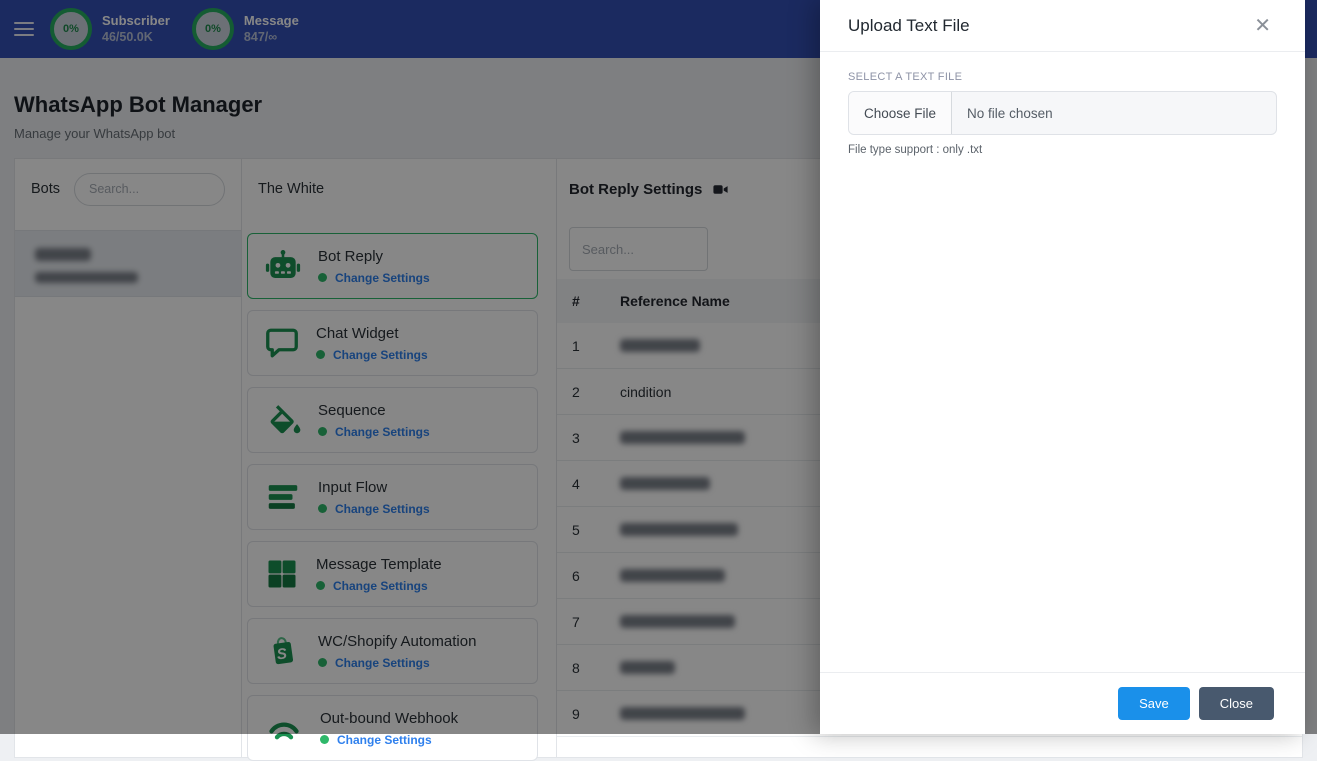 This screenshot has height=761, width=1317. I want to click on close-button: Close, so click(1236, 703).